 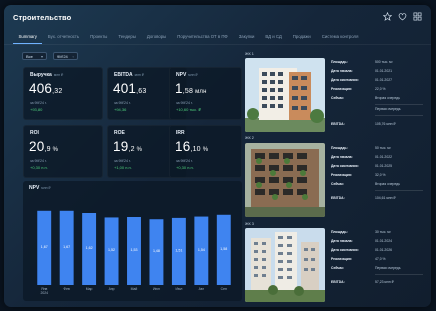 I want to click on tab-guarantees: Поручительства ОТ в ПФ, so click(x=202, y=38).